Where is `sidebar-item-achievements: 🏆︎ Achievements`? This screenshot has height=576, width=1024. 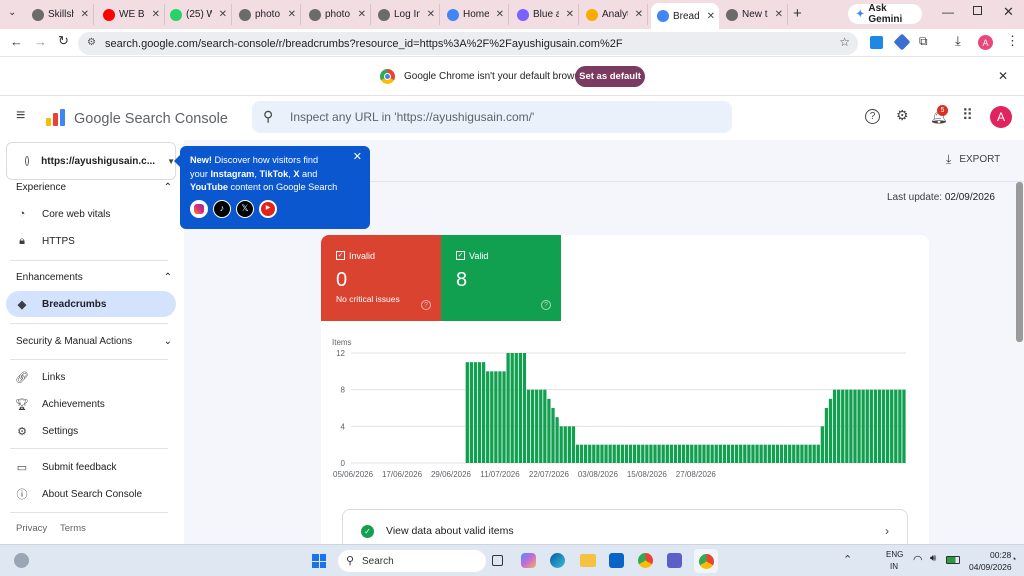 sidebar-item-achievements: 🏆︎ Achievements is located at coordinates (91, 404).